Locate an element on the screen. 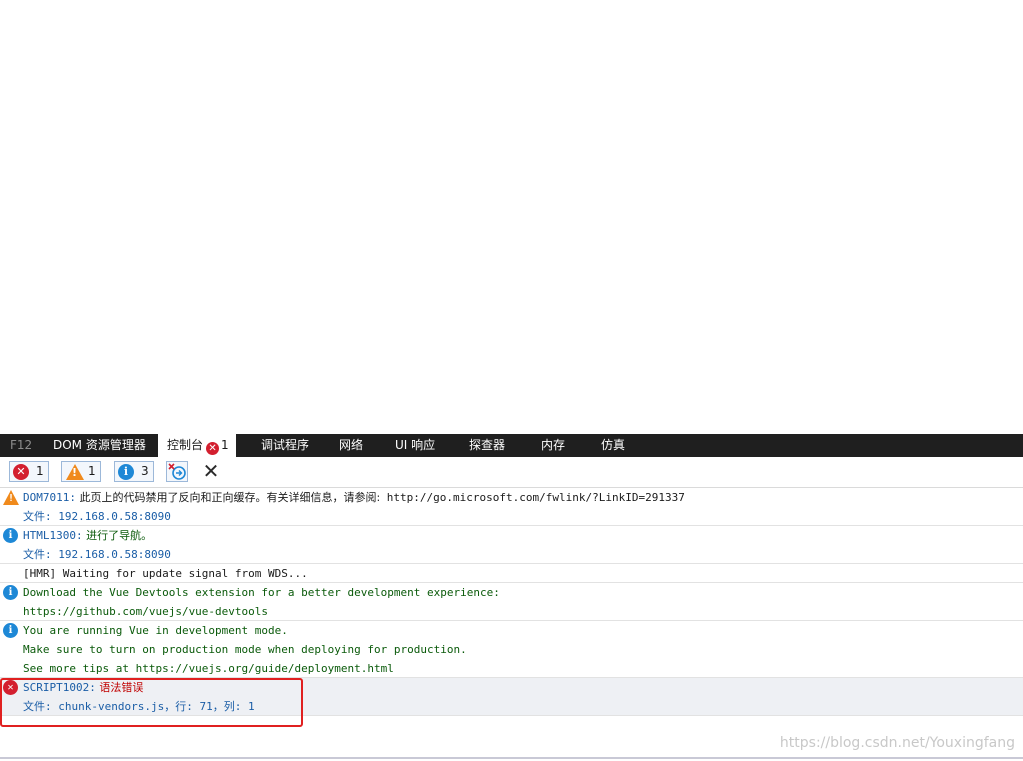  clear-console-icon: ✕ is located at coordinates (211, 471).